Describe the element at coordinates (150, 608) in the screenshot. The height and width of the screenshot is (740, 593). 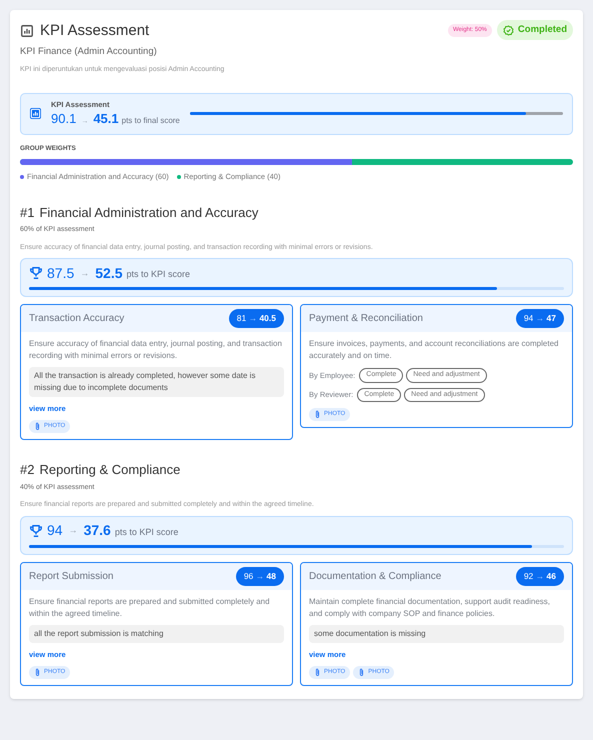
I see `criterion-description: Ensure financial reports are prepared and submitted completely and within the agreed timeline.` at that location.